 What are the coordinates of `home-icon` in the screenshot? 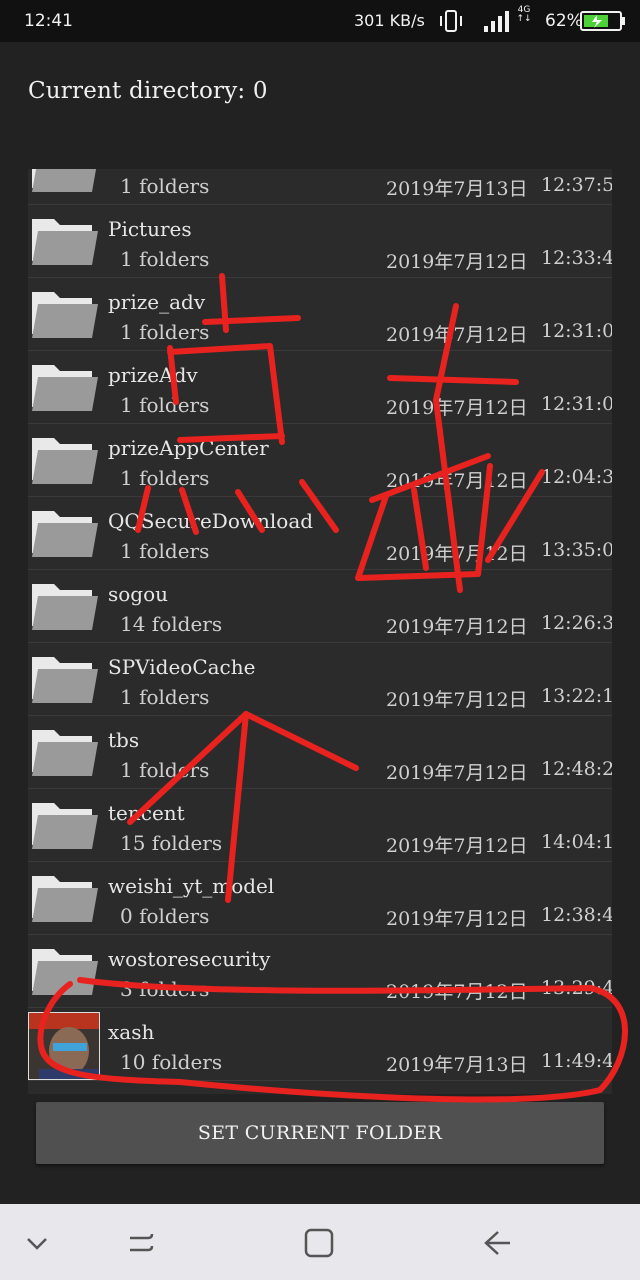 It's located at (319, 1243).